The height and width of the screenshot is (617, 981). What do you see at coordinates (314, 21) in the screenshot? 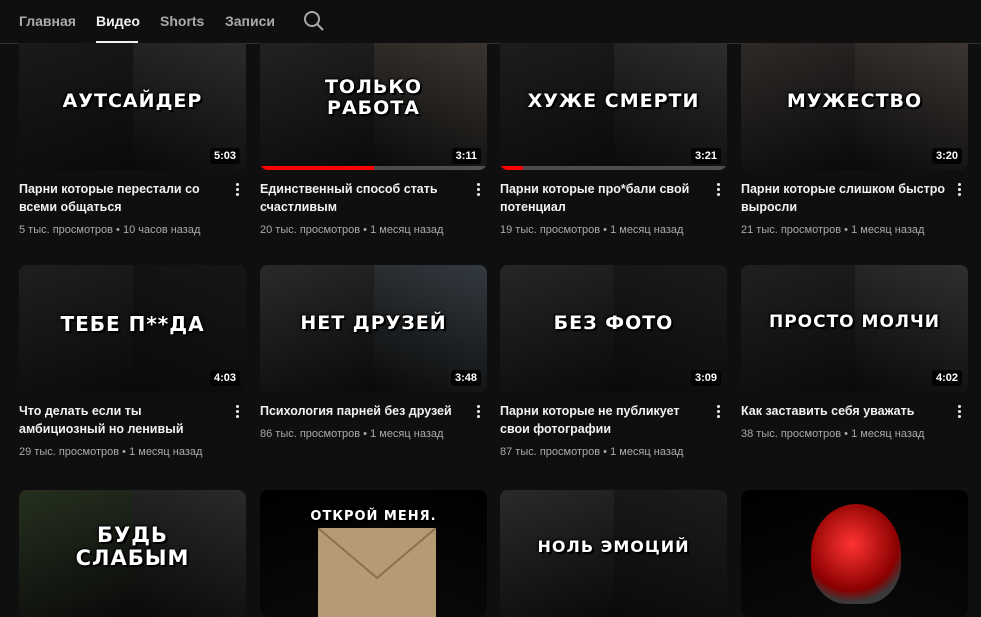
I see `search-button` at bounding box center [314, 21].